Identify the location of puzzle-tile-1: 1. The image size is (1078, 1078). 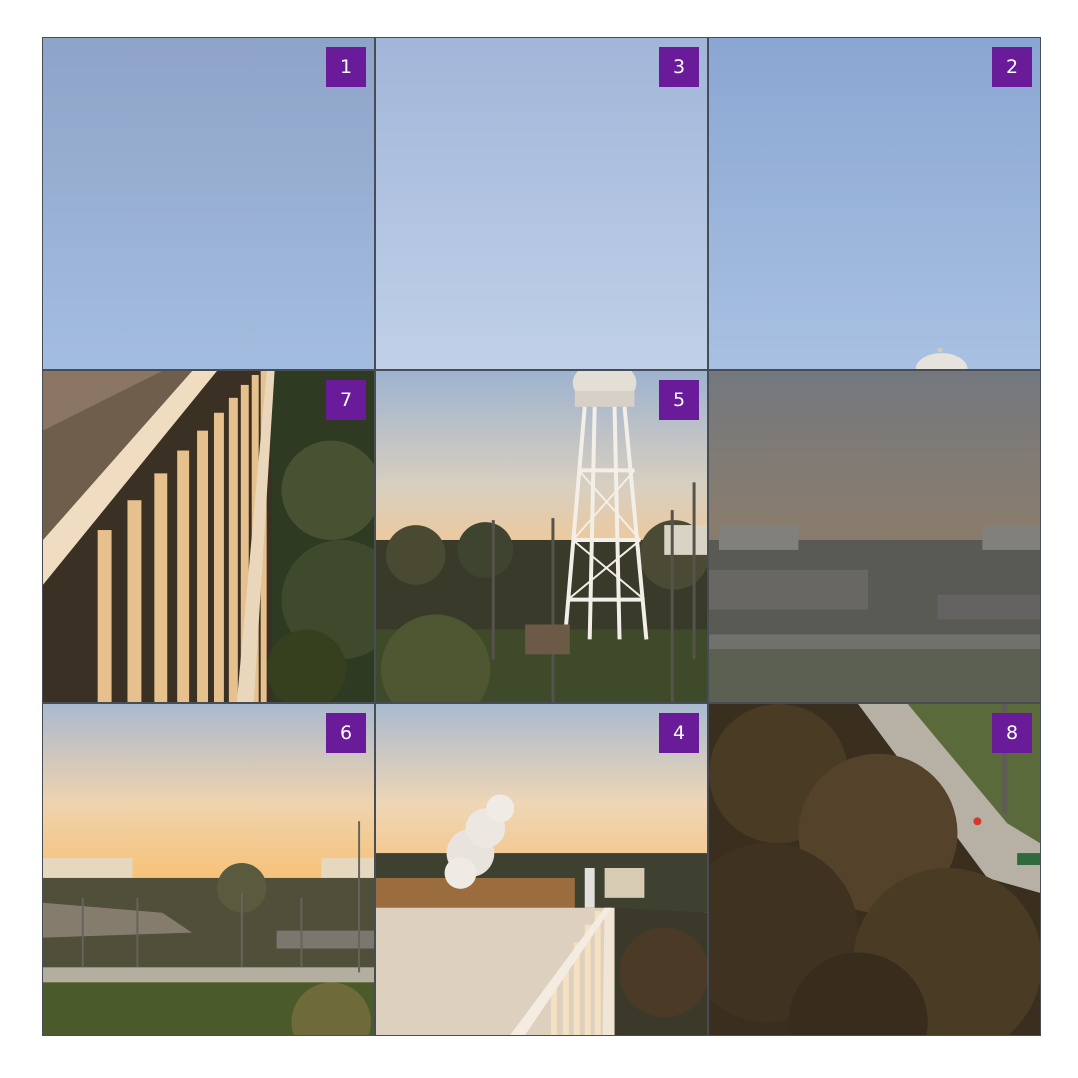
(208, 203).